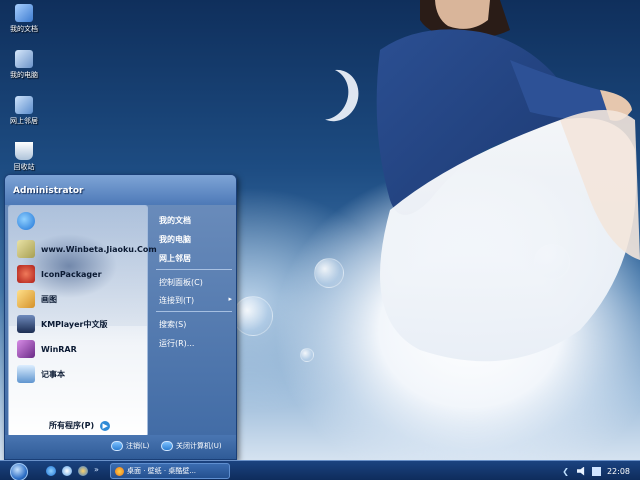 The height and width of the screenshot is (480, 640). Describe the element at coordinates (82, 299) in the screenshot. I see `program-paint: 画图` at that location.